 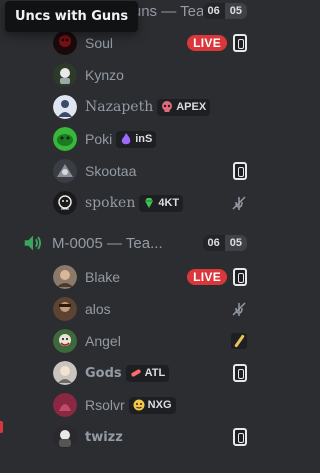 I want to click on voice-user-row: Rsolvr NXG, so click(x=150, y=405).